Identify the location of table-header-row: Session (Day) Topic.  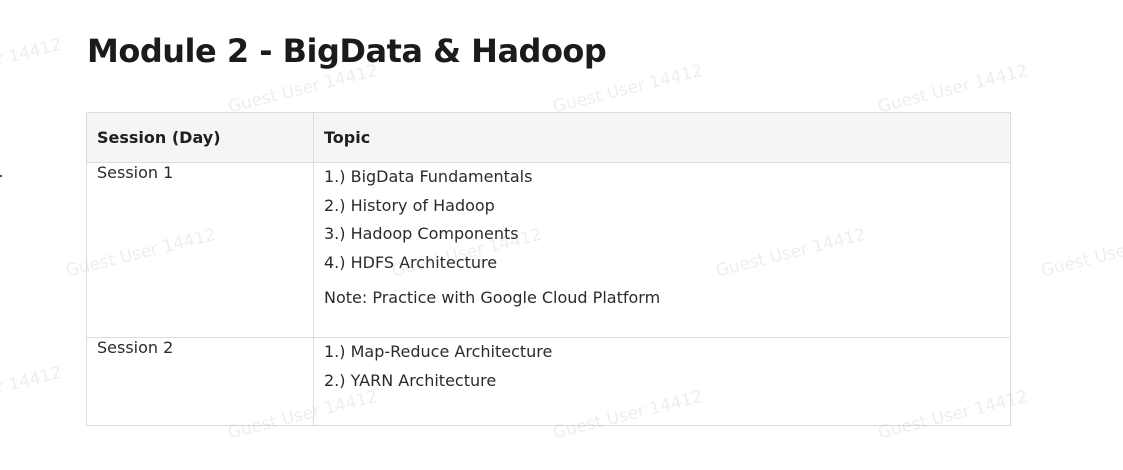
(548, 137).